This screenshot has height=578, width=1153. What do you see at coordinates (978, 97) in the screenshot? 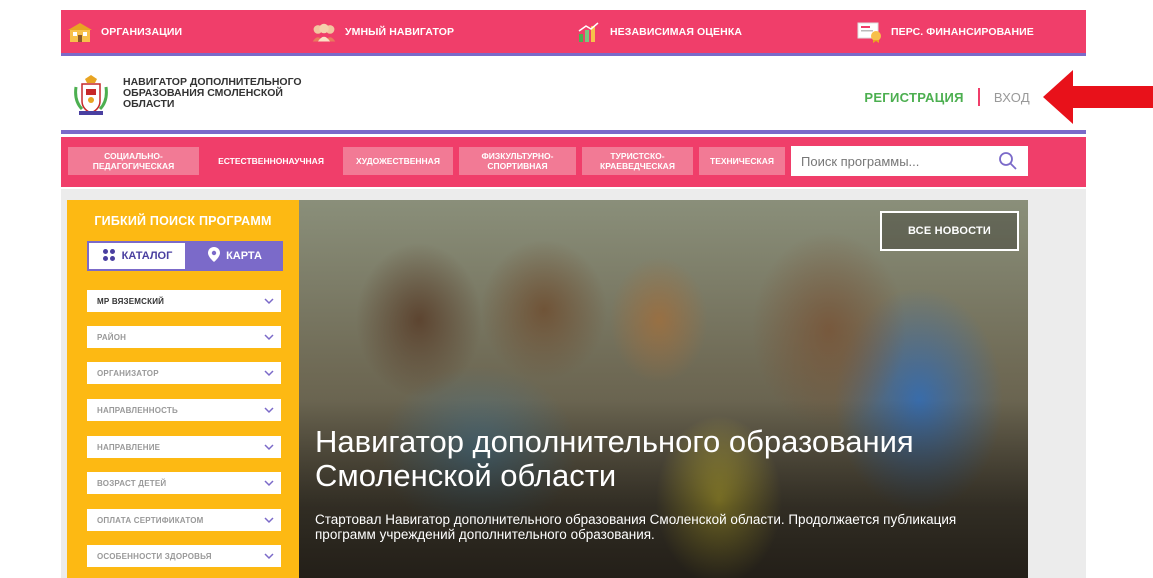
I see `auth-divider` at bounding box center [978, 97].